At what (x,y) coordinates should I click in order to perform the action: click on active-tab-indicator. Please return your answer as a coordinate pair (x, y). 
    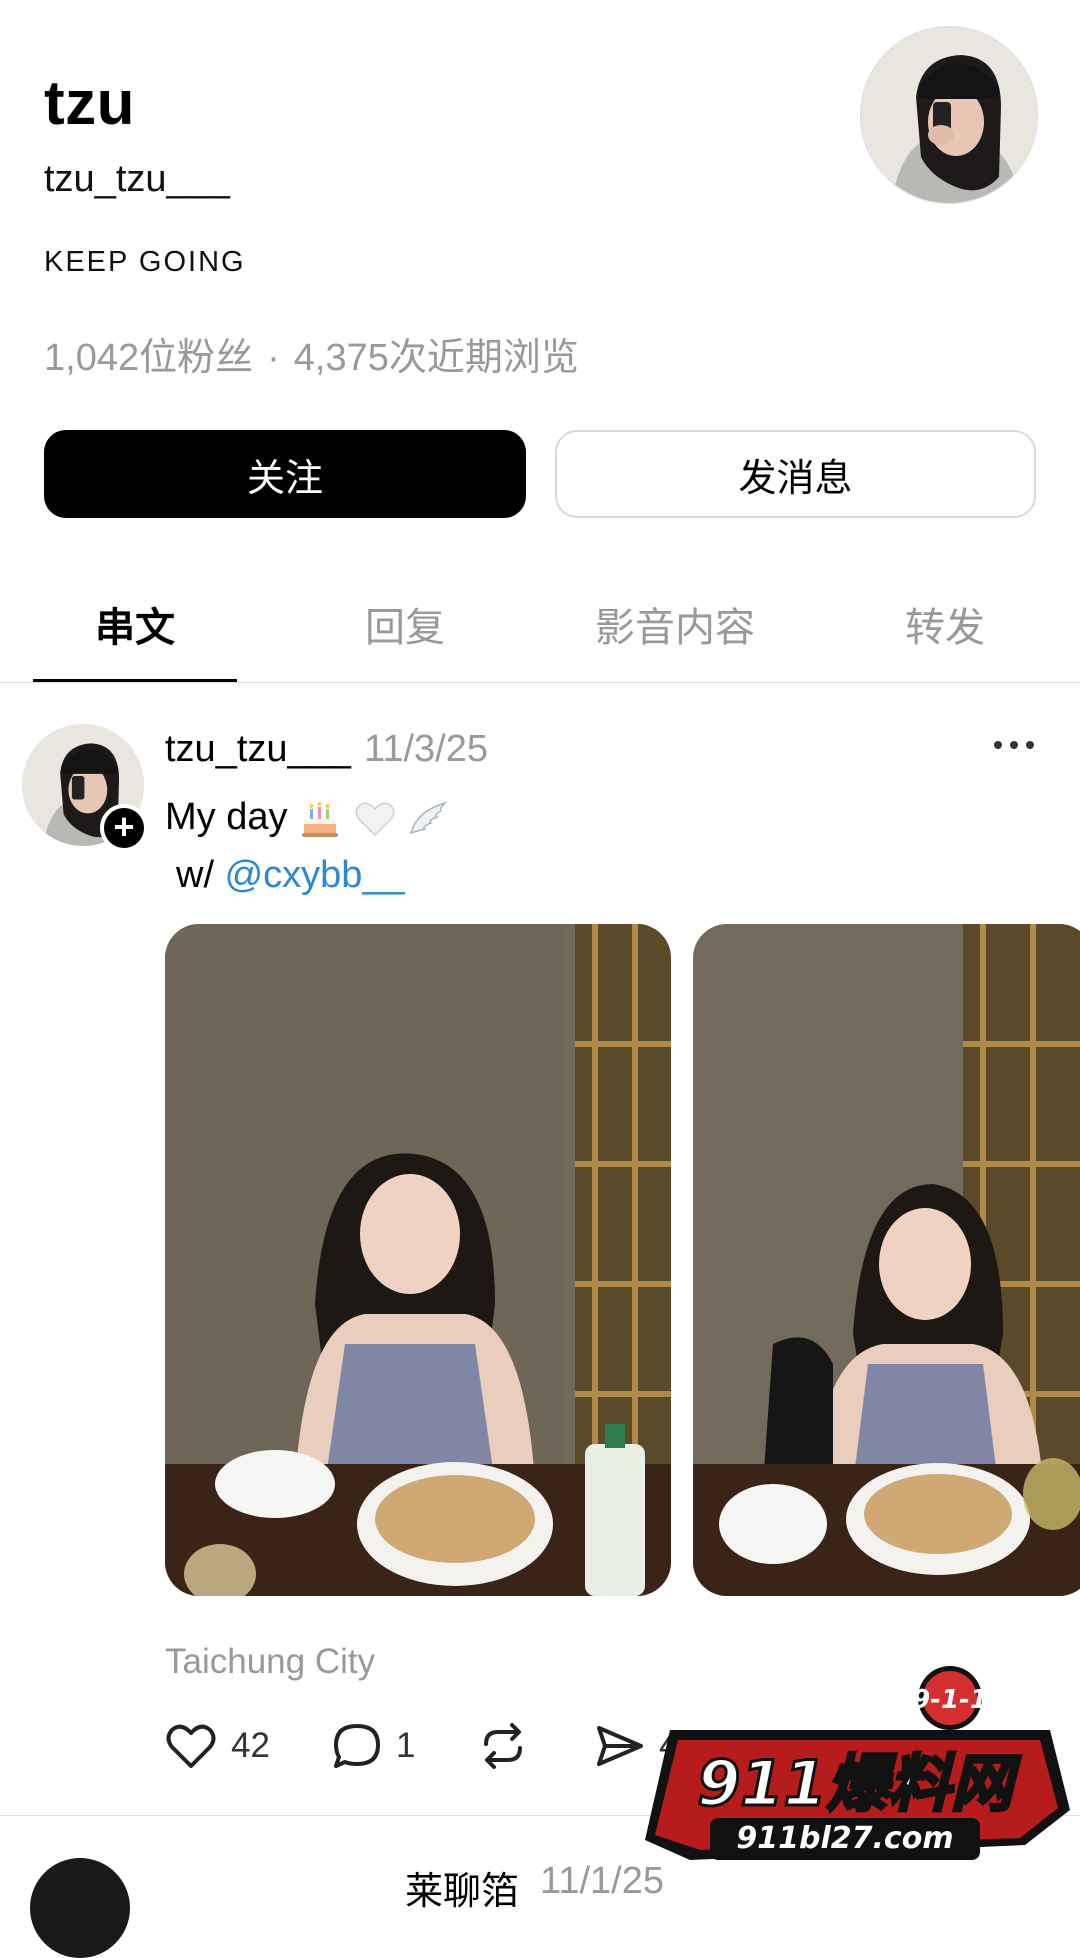
    Looking at the image, I should click on (135, 680).